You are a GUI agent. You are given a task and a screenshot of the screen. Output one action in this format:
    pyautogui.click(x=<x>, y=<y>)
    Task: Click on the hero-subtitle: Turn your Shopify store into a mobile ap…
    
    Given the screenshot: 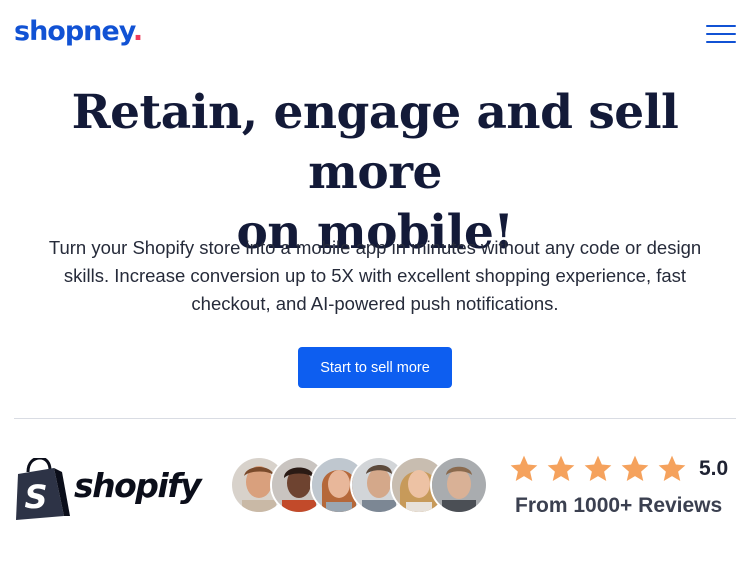 What is the action you would take?
    pyautogui.click(x=375, y=276)
    